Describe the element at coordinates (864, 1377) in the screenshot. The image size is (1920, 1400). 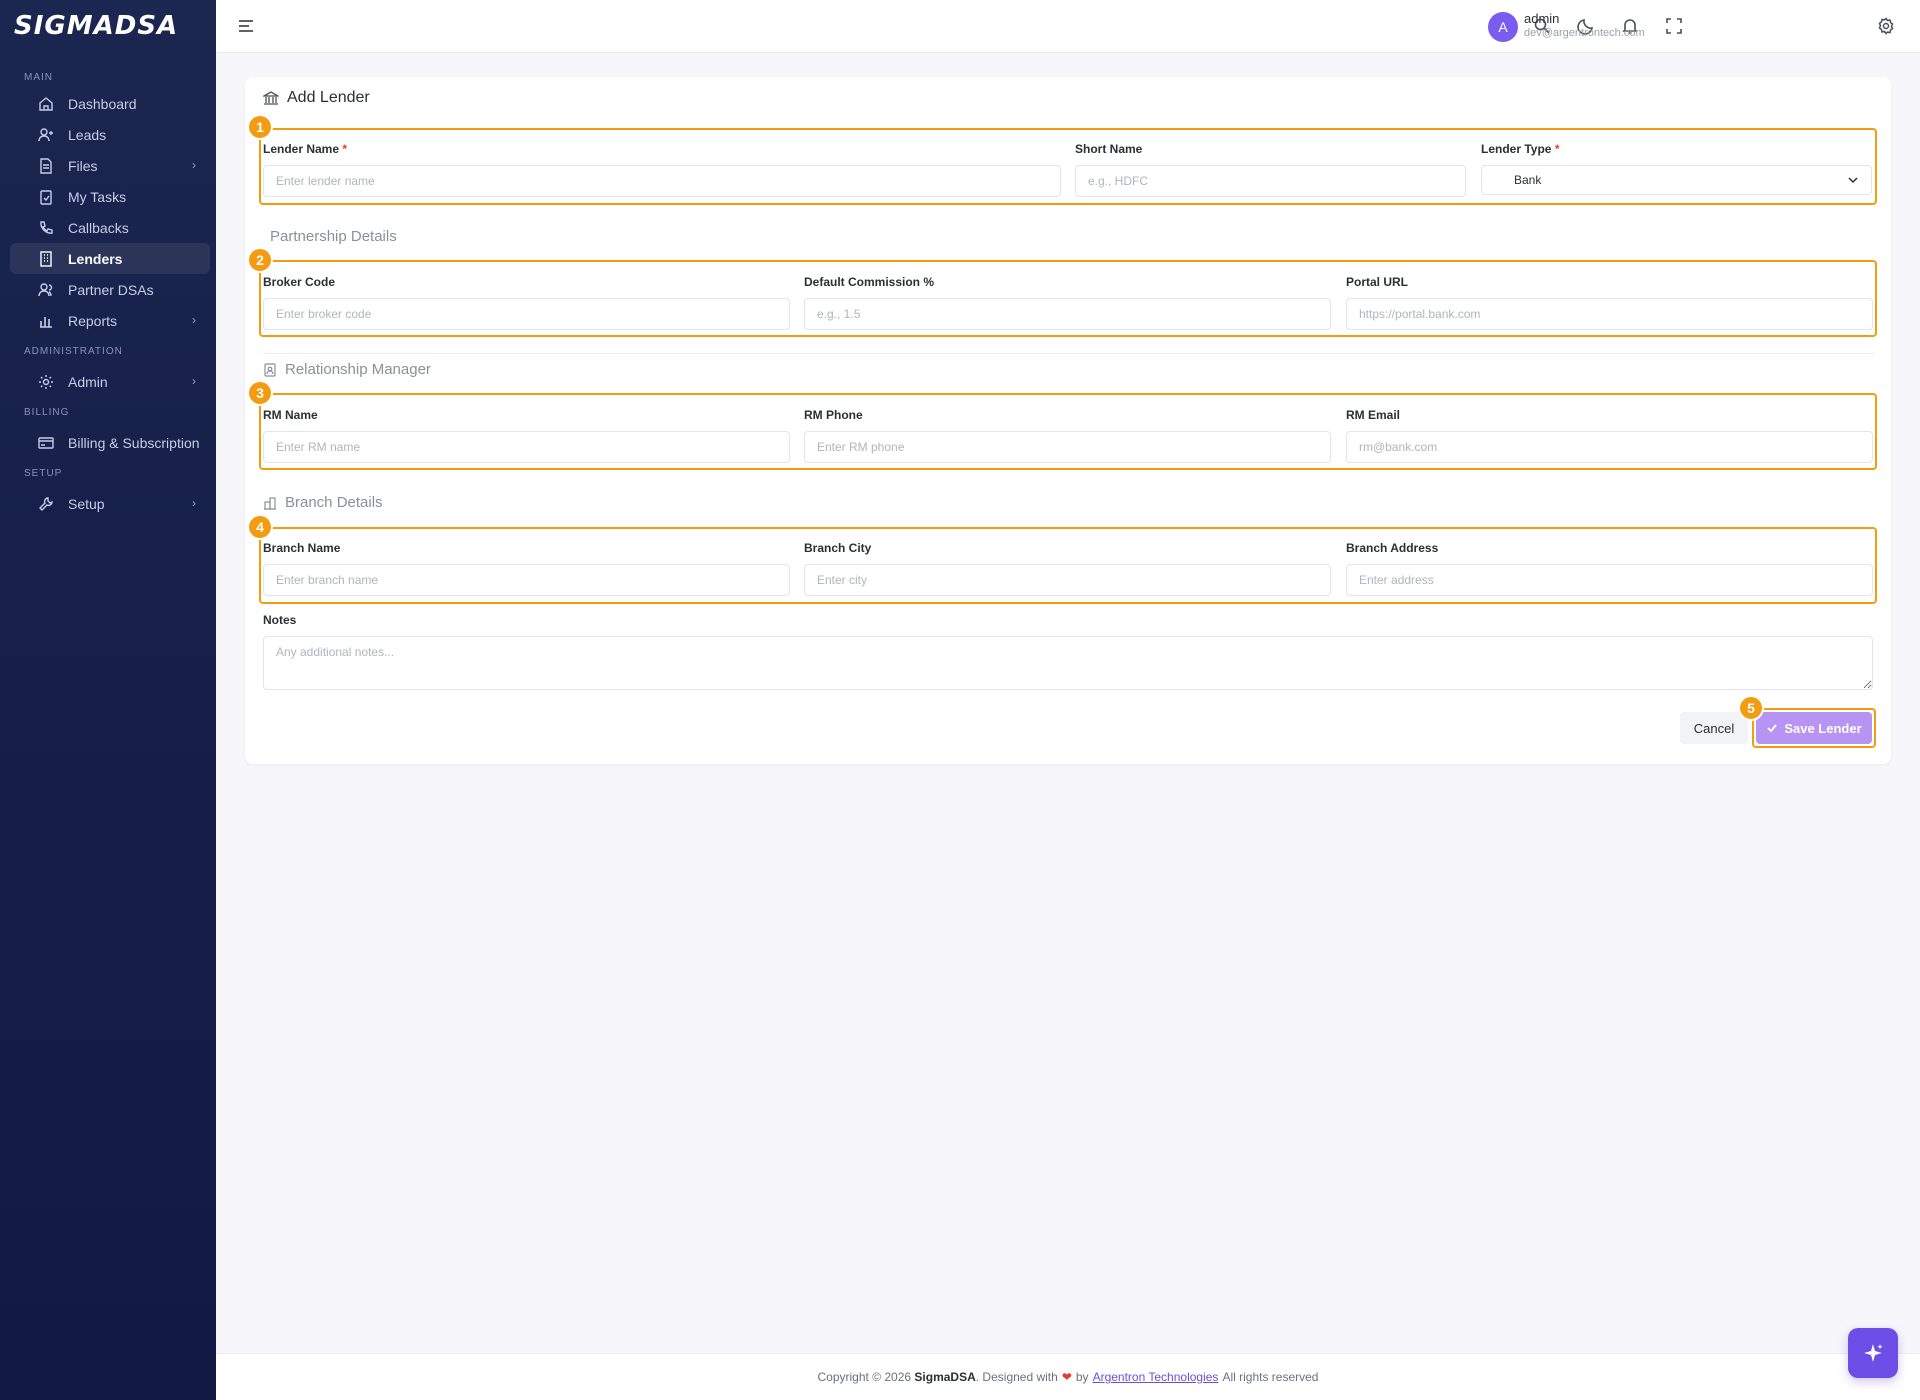
I see `footer-copyright: Copyright © 2026` at that location.